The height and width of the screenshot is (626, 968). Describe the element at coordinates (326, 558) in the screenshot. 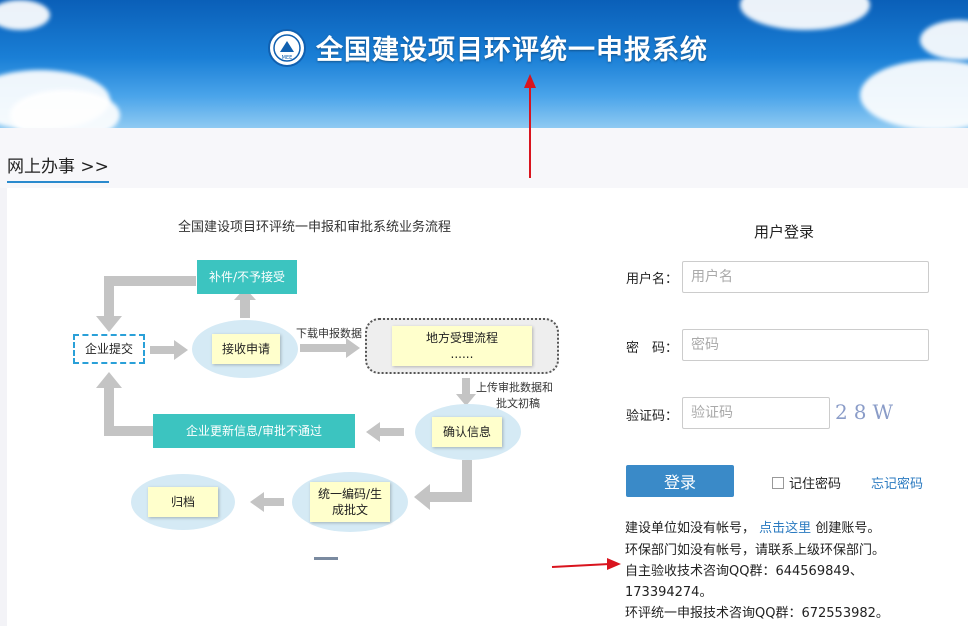

I see `carousel-indicator` at that location.